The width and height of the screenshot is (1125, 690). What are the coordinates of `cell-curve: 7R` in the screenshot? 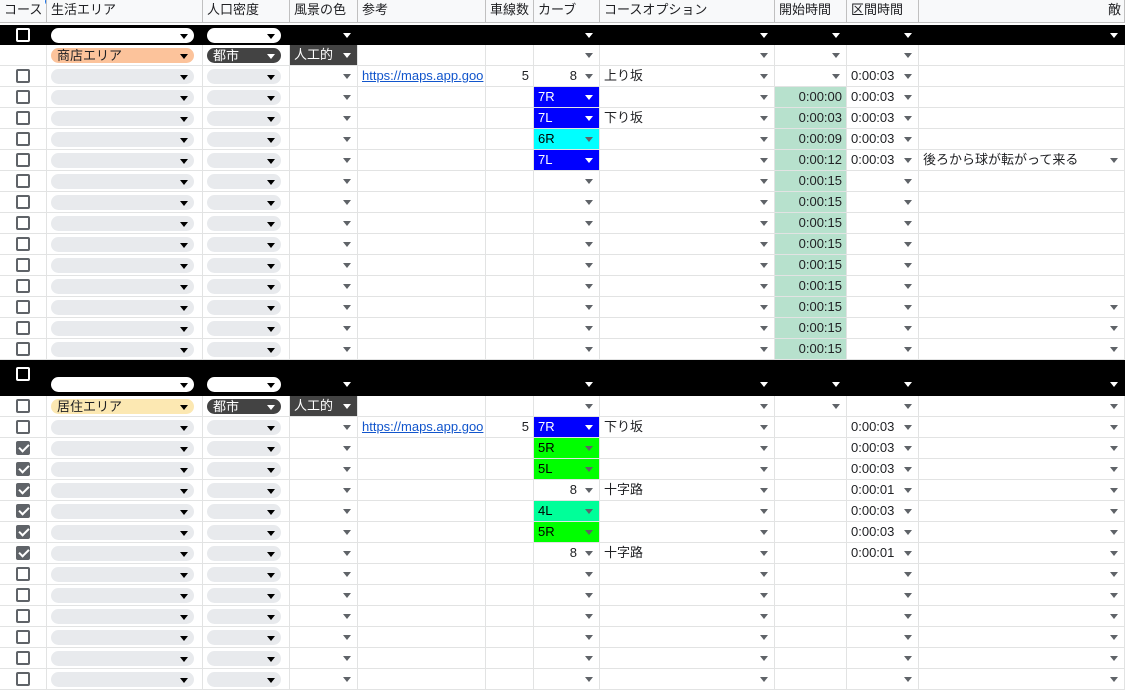 It's located at (567, 427).